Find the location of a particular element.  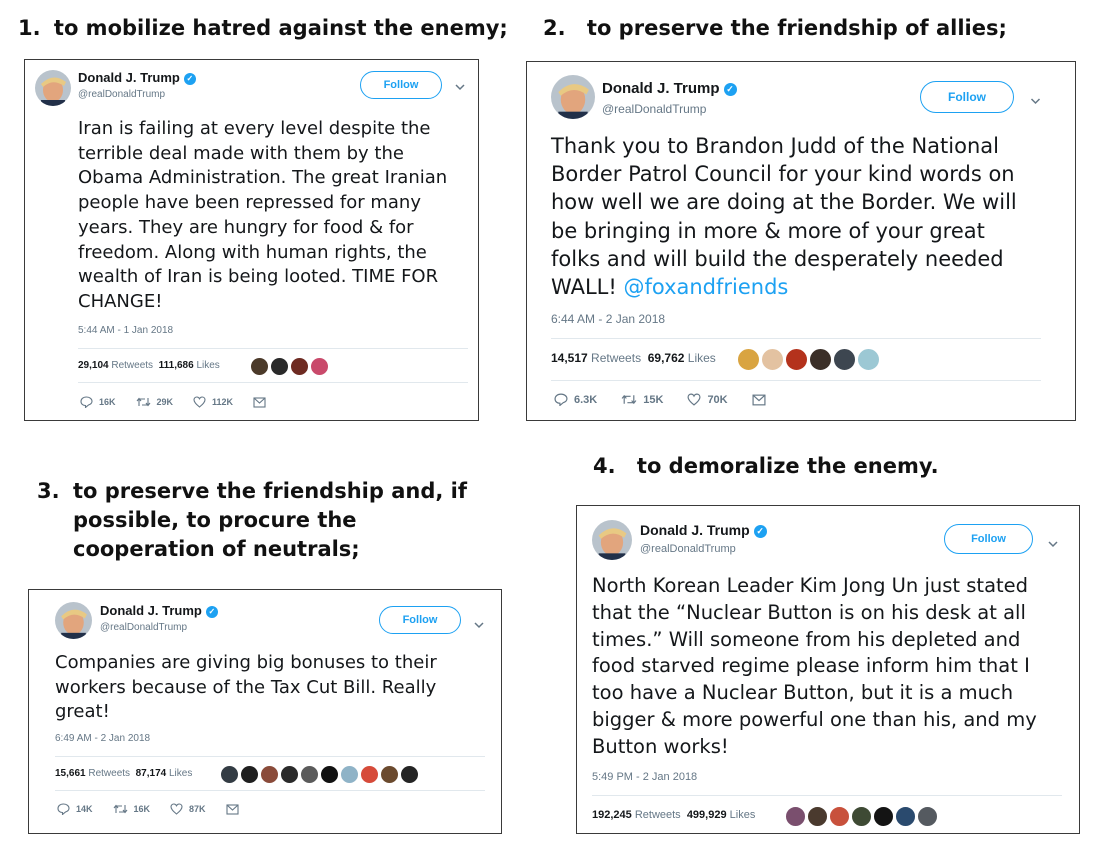

tweet-timestamp: 5:44 AM - 1 Jan 2018 is located at coordinates (125, 330).